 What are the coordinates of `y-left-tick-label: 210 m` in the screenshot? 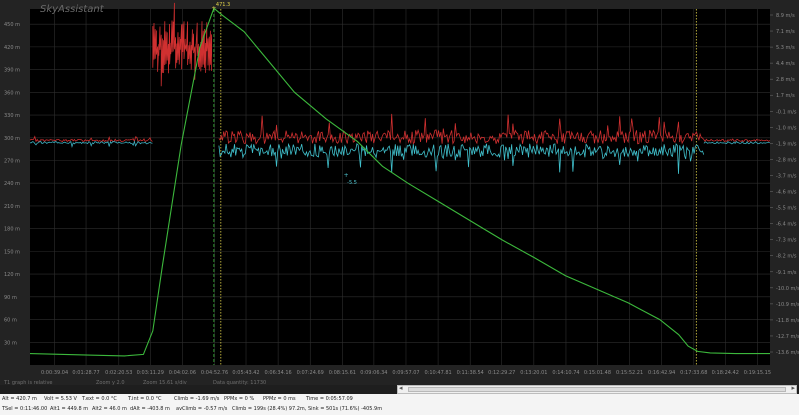 It's located at (12, 207).